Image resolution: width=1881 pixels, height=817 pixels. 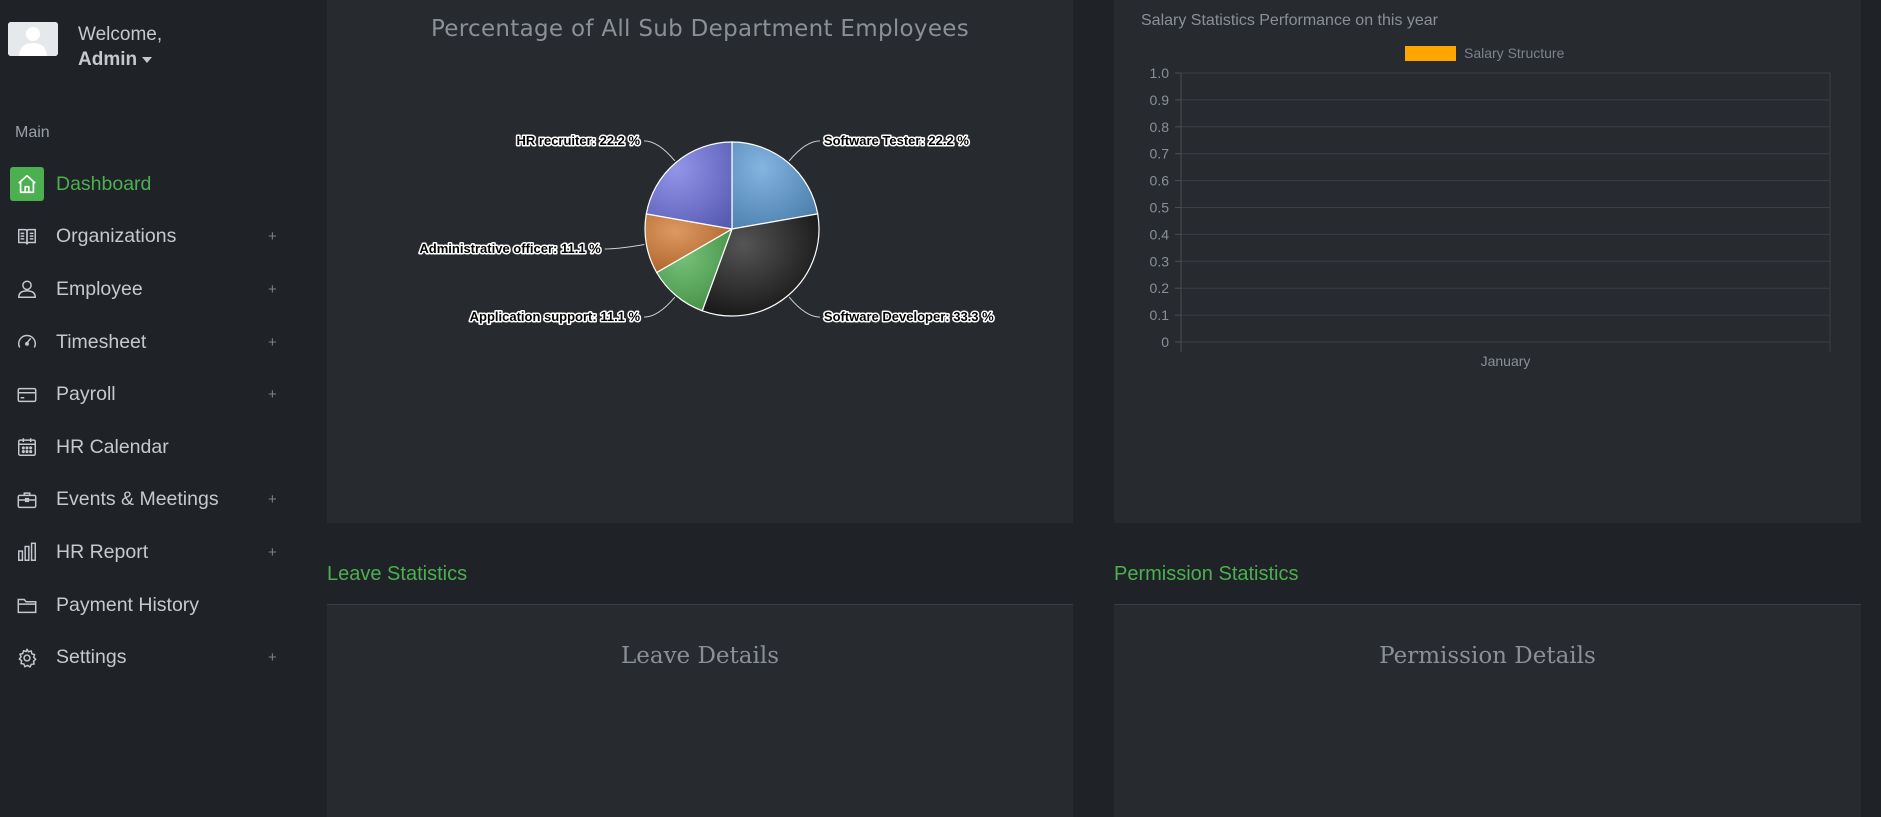 I want to click on y-tick-label: 0.1, so click(x=1160, y=315).